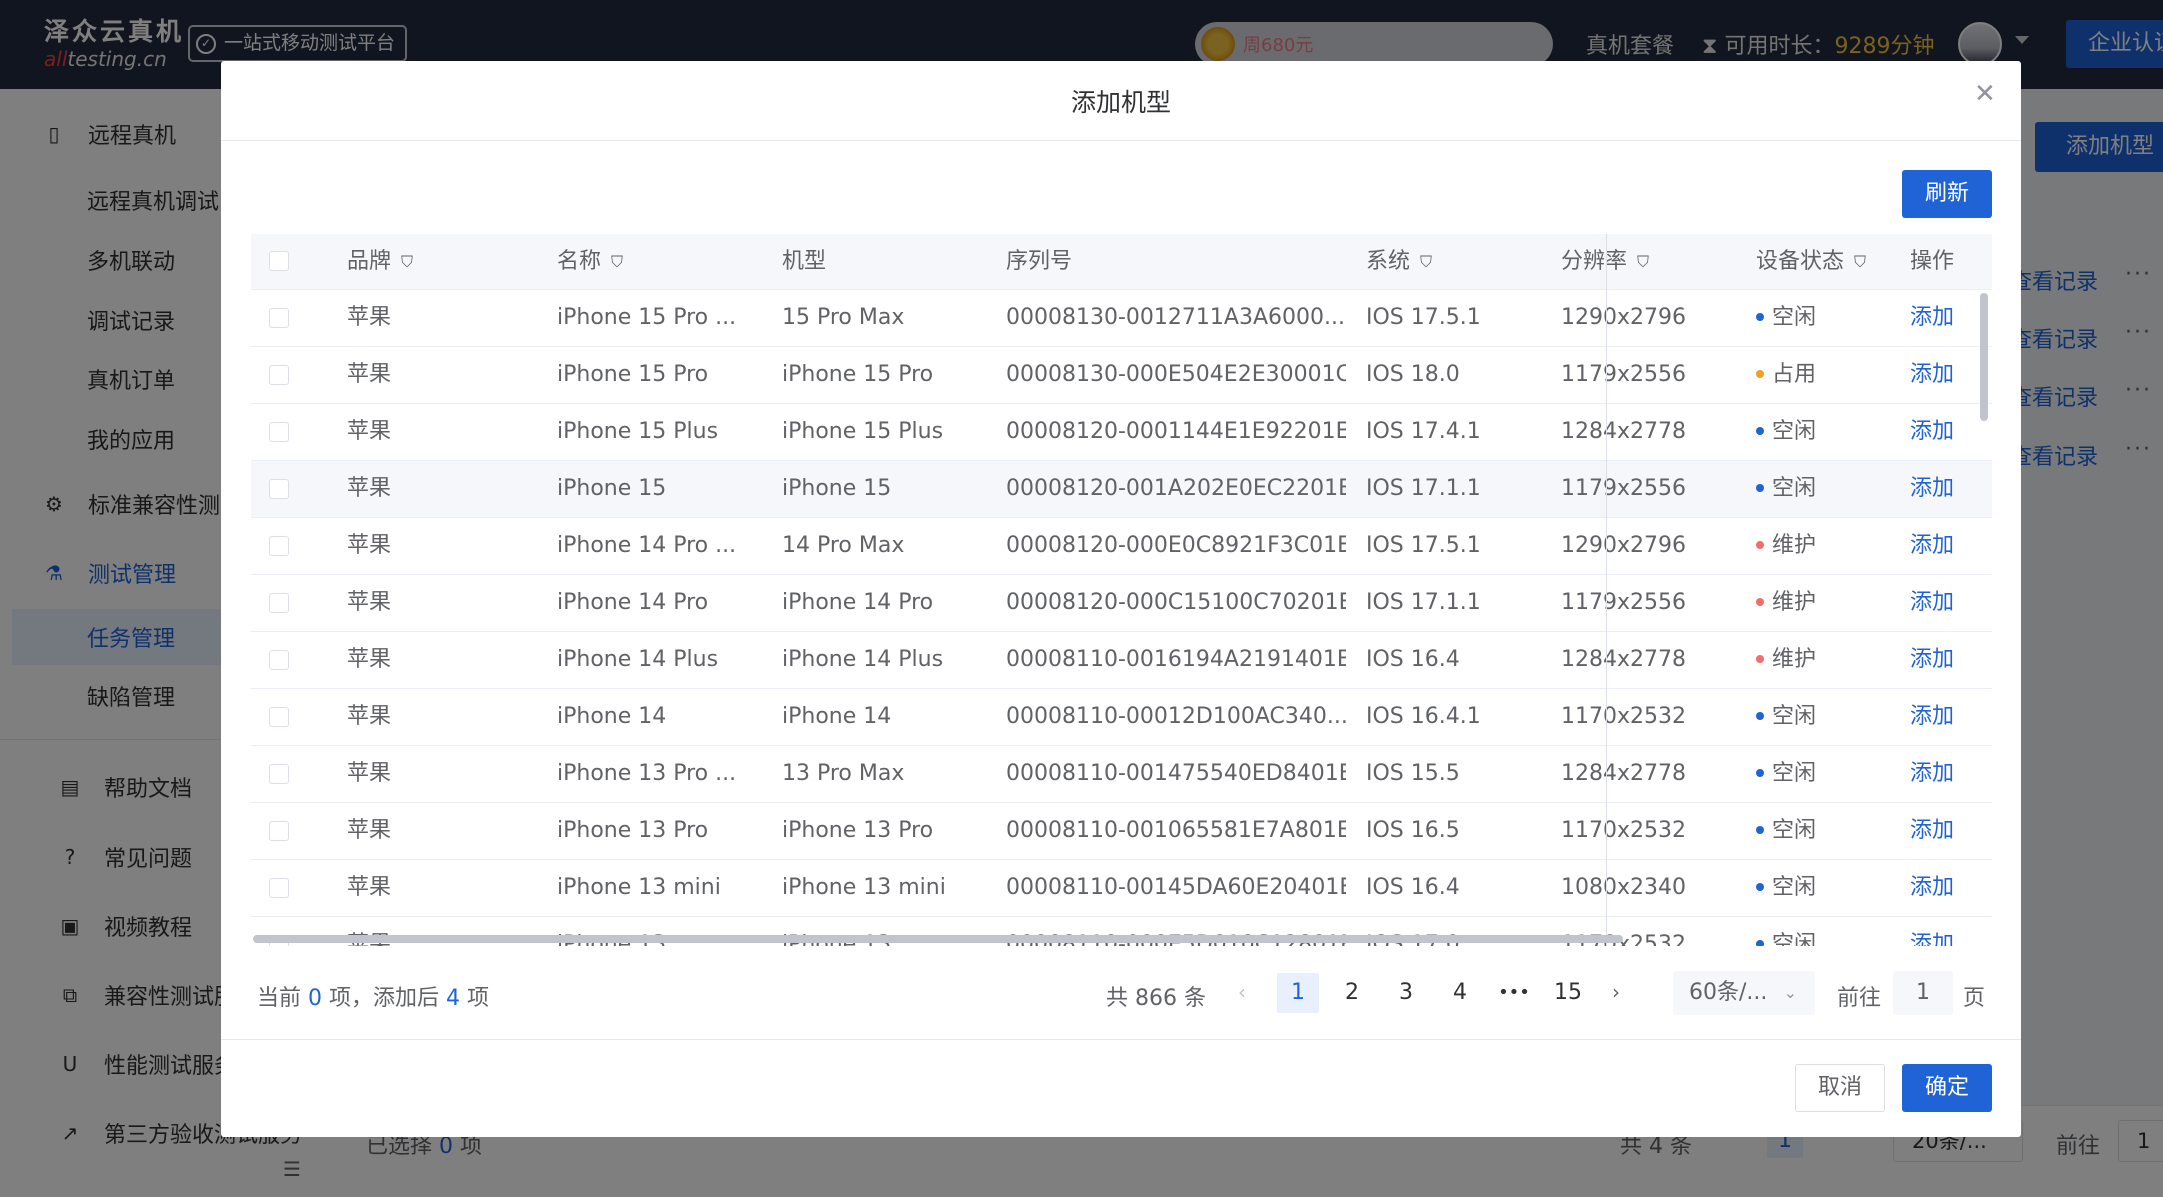  Describe the element at coordinates (1352, 993) in the screenshot. I see `page-2: 2` at that location.